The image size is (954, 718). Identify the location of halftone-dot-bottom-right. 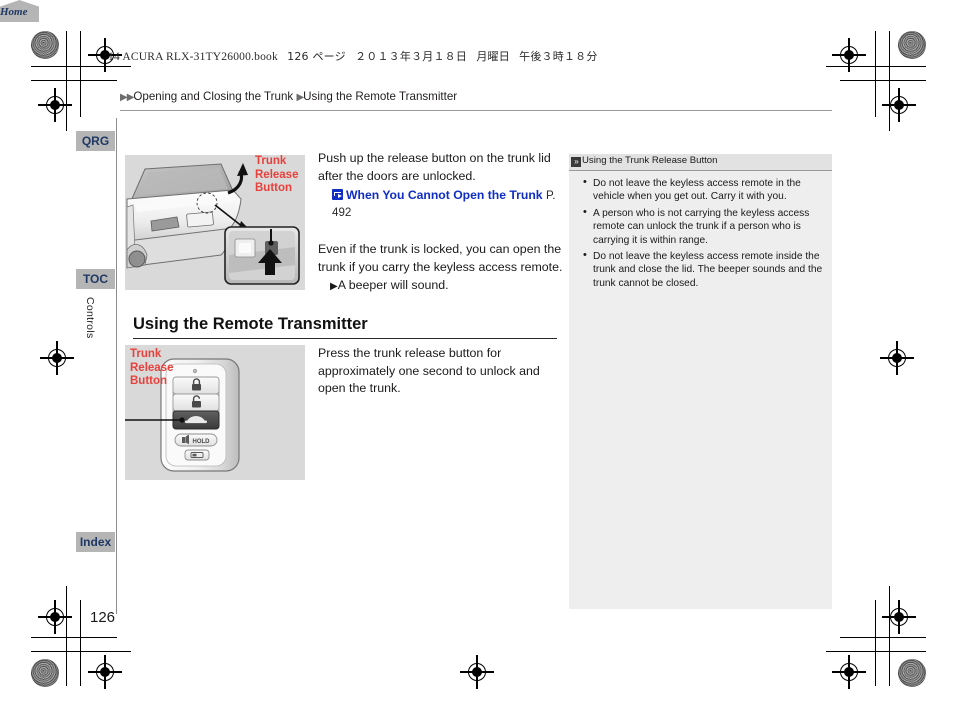
(912, 673).